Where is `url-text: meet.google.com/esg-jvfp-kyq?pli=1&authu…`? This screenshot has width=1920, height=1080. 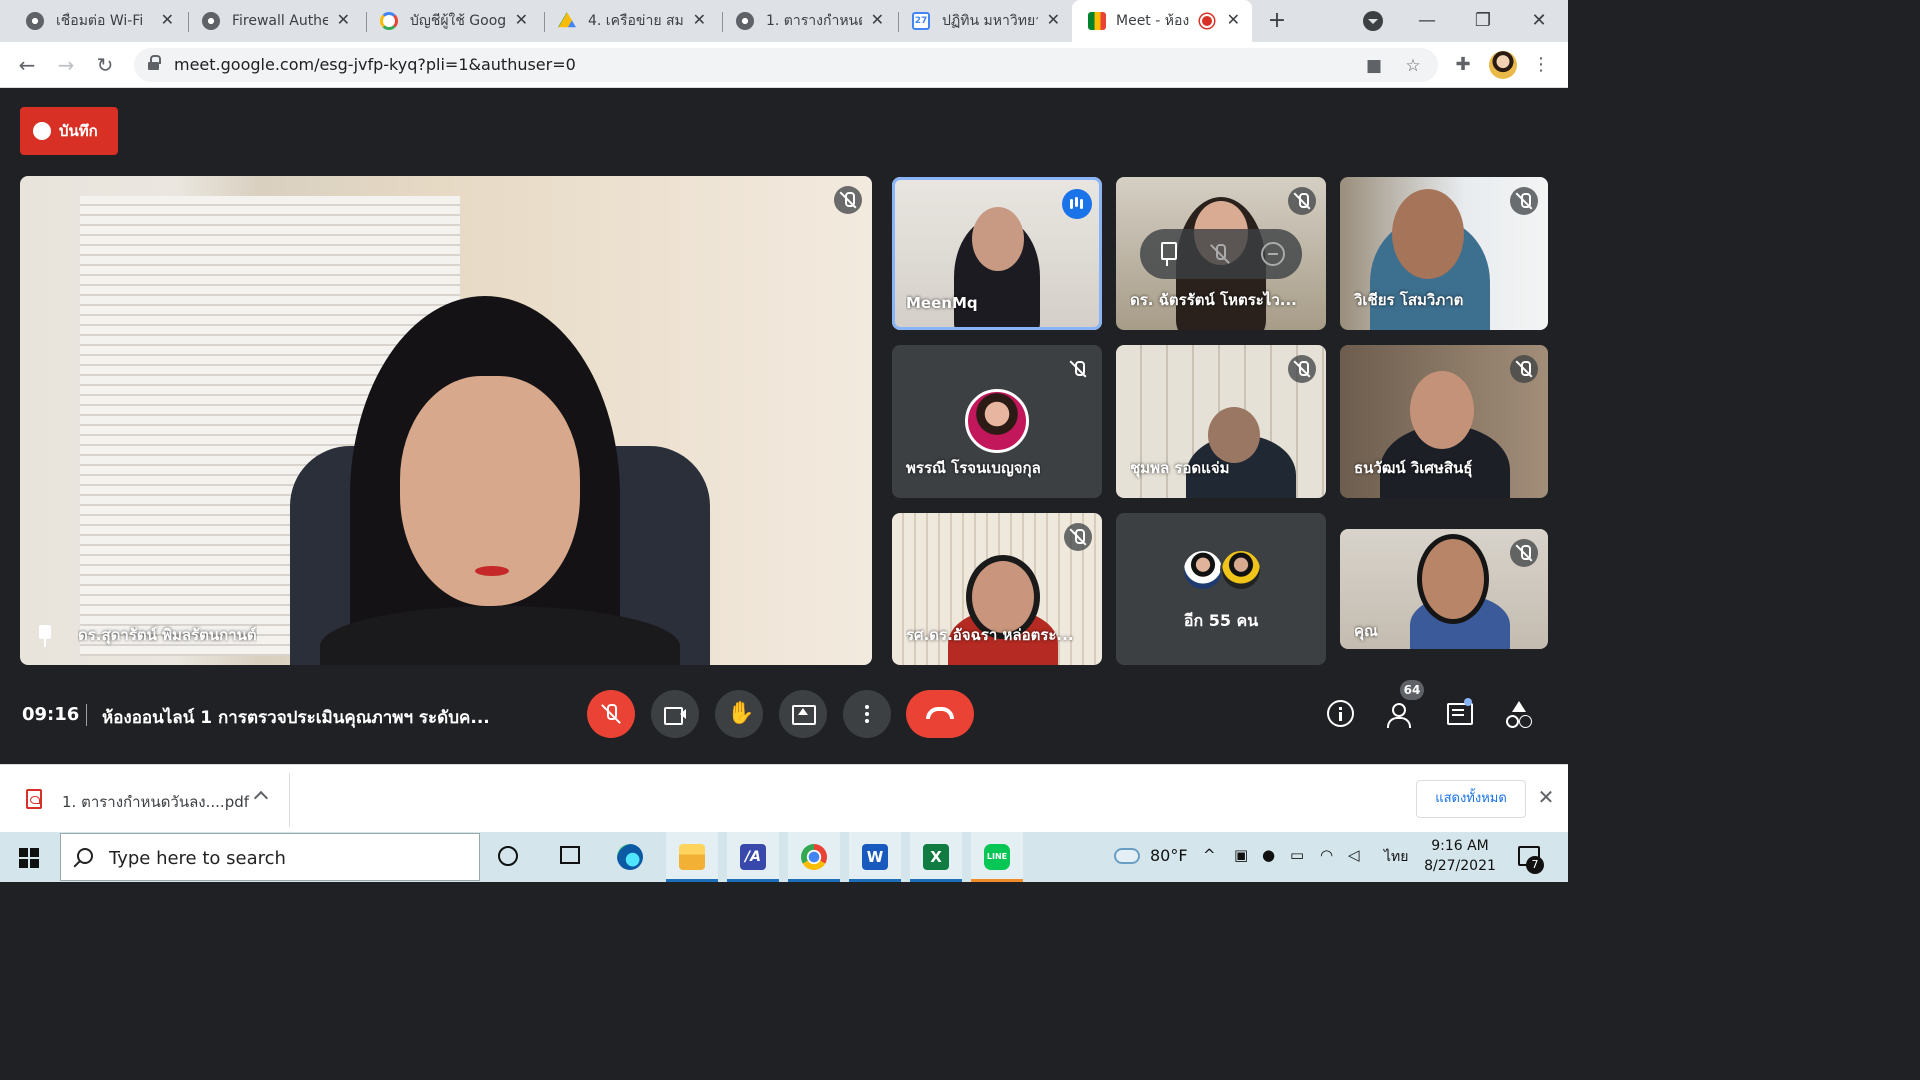
url-text: meet.google.com/esg-jvfp-kyq?pli=1&authu… is located at coordinates (375, 65).